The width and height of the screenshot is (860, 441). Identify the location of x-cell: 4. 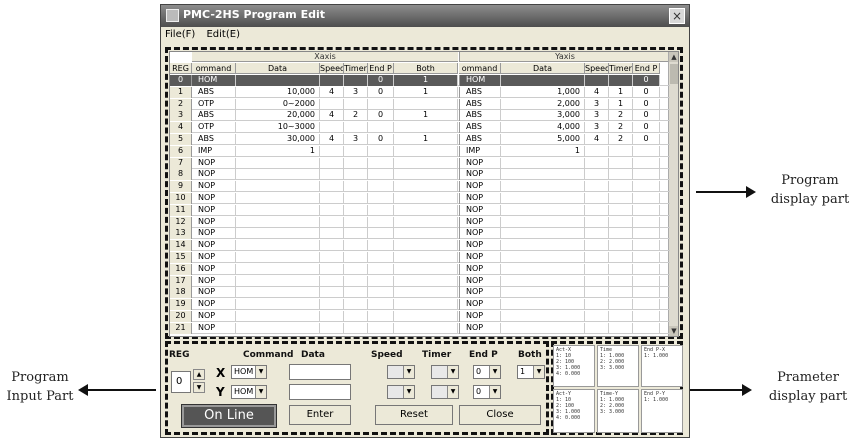
(332, 92).